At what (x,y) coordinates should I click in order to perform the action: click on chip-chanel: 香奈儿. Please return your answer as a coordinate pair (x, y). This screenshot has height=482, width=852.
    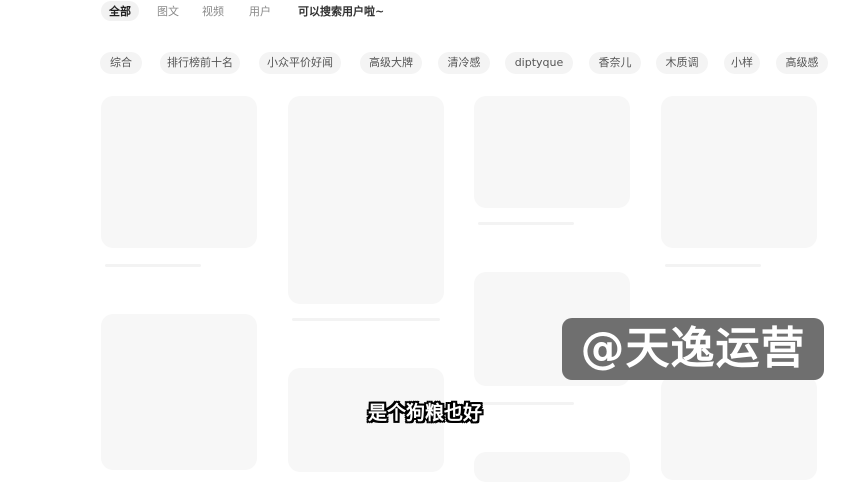
    Looking at the image, I should click on (615, 63).